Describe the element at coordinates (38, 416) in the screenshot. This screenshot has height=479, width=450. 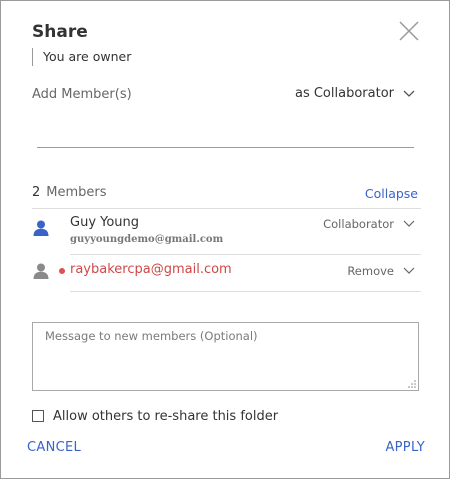
I see `reshare-checkbox` at that location.